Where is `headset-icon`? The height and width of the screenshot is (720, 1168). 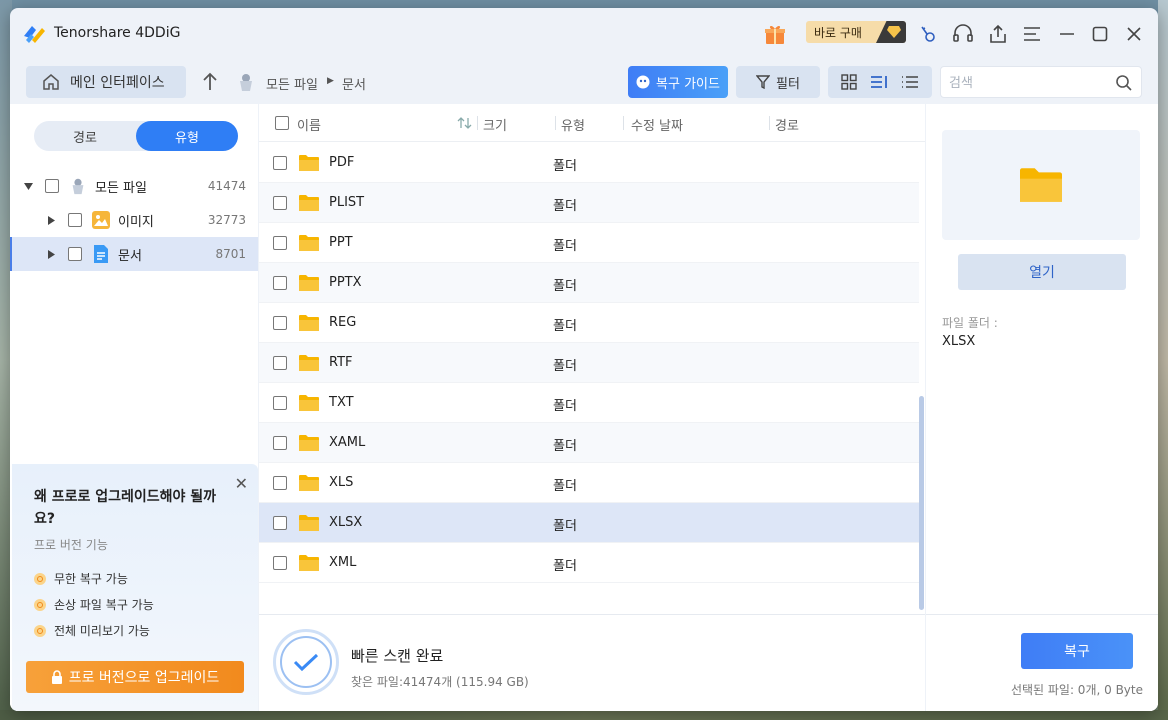
headset-icon is located at coordinates (963, 34).